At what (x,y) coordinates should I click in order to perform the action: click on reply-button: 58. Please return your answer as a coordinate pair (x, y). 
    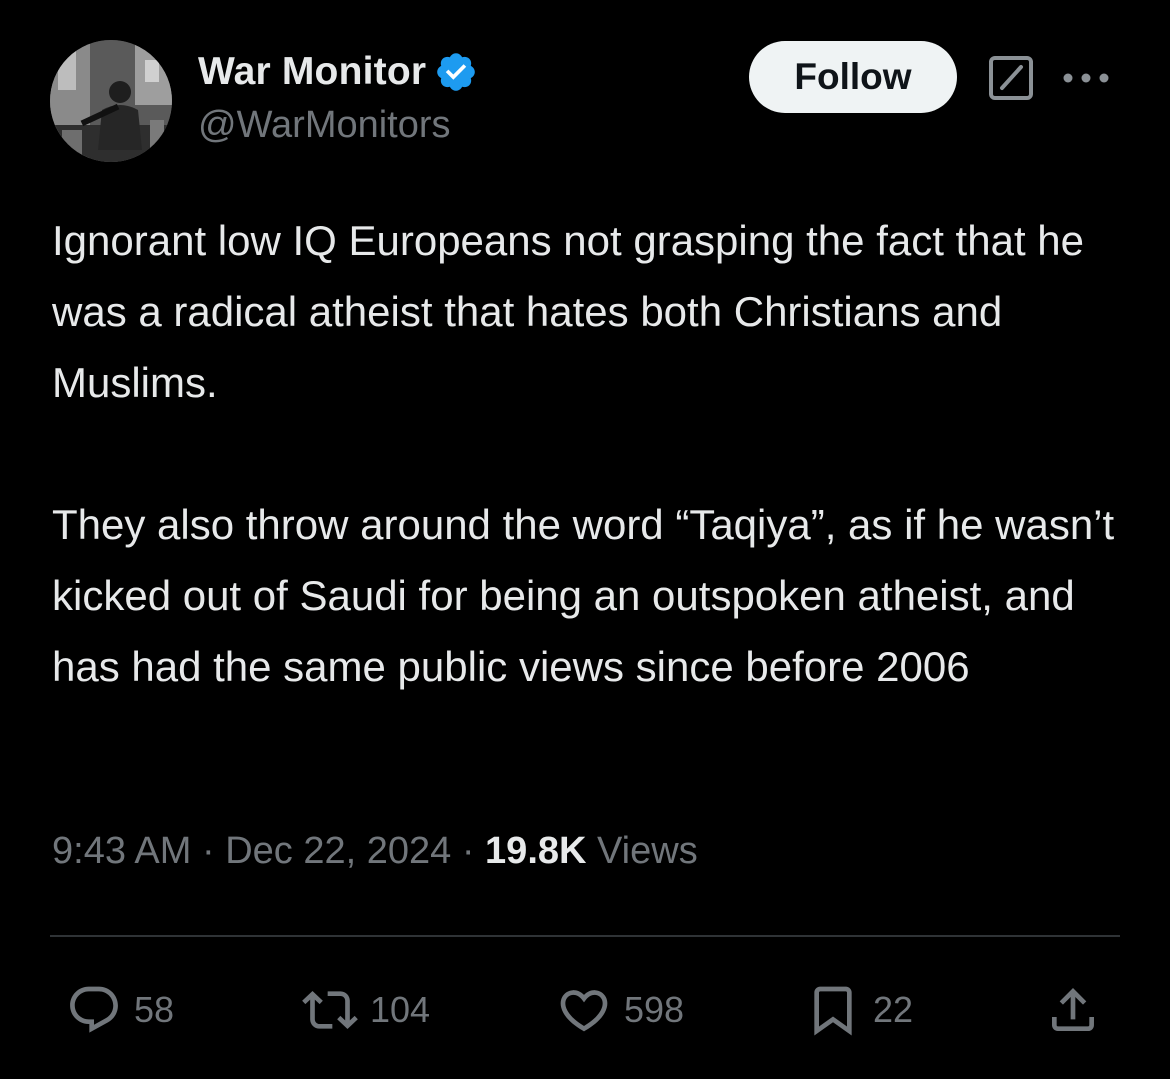
    Looking at the image, I should click on (120, 1010).